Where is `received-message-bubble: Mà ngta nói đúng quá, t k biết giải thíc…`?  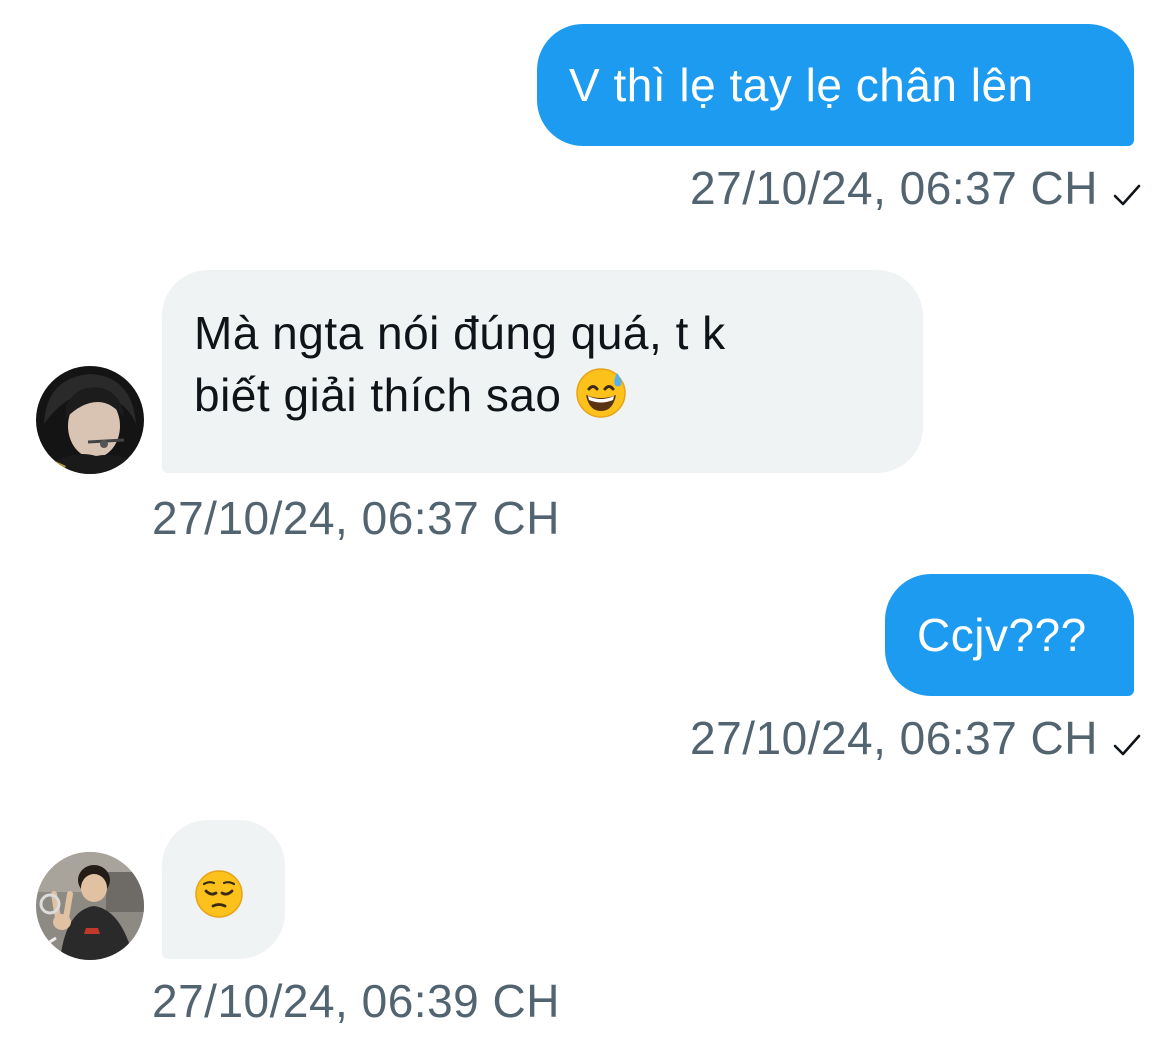 received-message-bubble: Mà ngta nói đúng quá, t k biết giải thíc… is located at coordinates (542, 371).